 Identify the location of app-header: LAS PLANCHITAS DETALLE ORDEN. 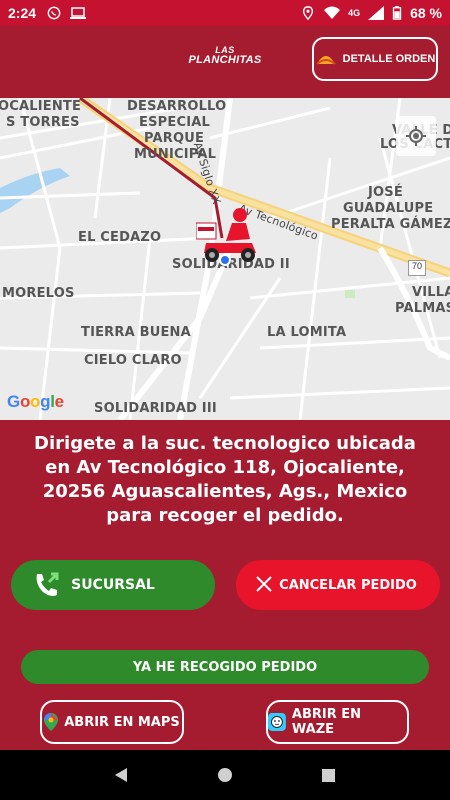
(225, 62).